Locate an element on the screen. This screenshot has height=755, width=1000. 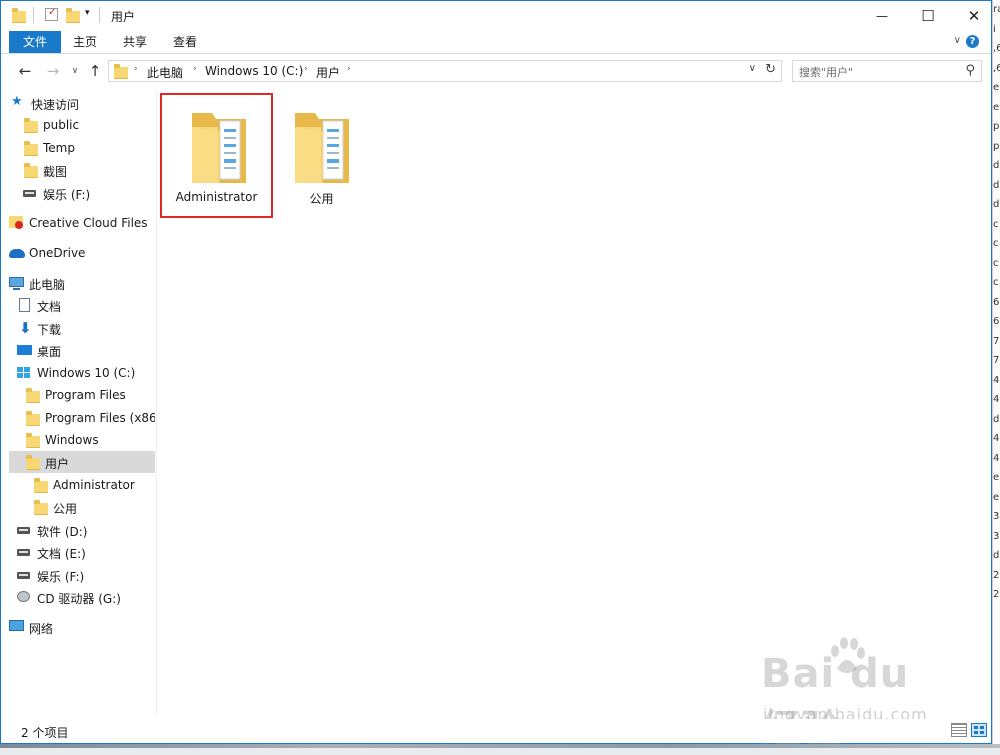
new-folder-icon is located at coordinates (73, 16).